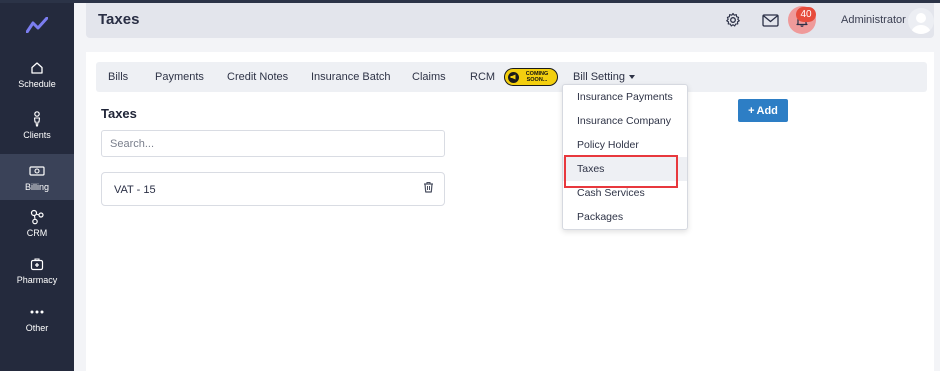 This screenshot has width=940, height=371. Describe the element at coordinates (625, 217) in the screenshot. I see `menu-item-packages: Packages` at that location.